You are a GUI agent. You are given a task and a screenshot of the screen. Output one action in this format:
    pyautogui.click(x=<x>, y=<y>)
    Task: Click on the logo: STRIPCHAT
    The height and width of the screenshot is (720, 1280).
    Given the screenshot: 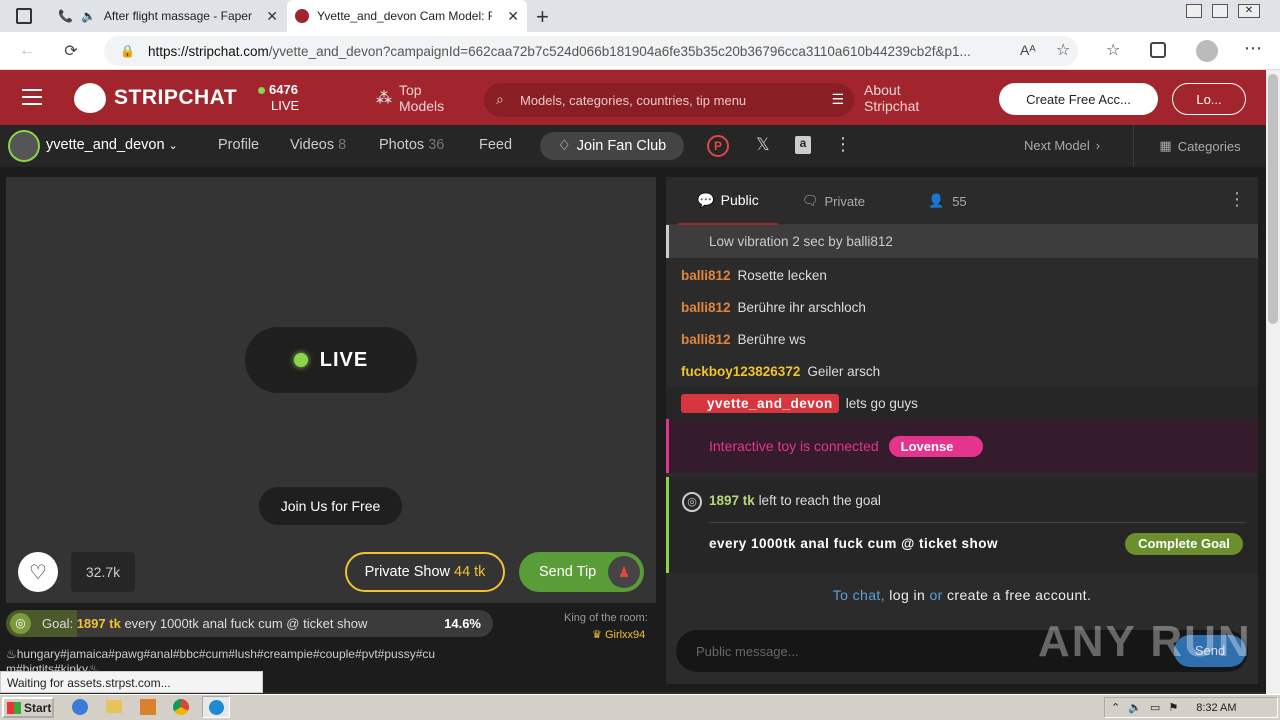 What is the action you would take?
    pyautogui.click(x=155, y=98)
    